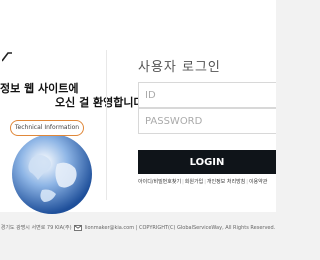 This screenshot has height=260, width=320. Describe the element at coordinates (109, 228) in the screenshot. I see `footer-email: lionmaker@kia.com` at that location.